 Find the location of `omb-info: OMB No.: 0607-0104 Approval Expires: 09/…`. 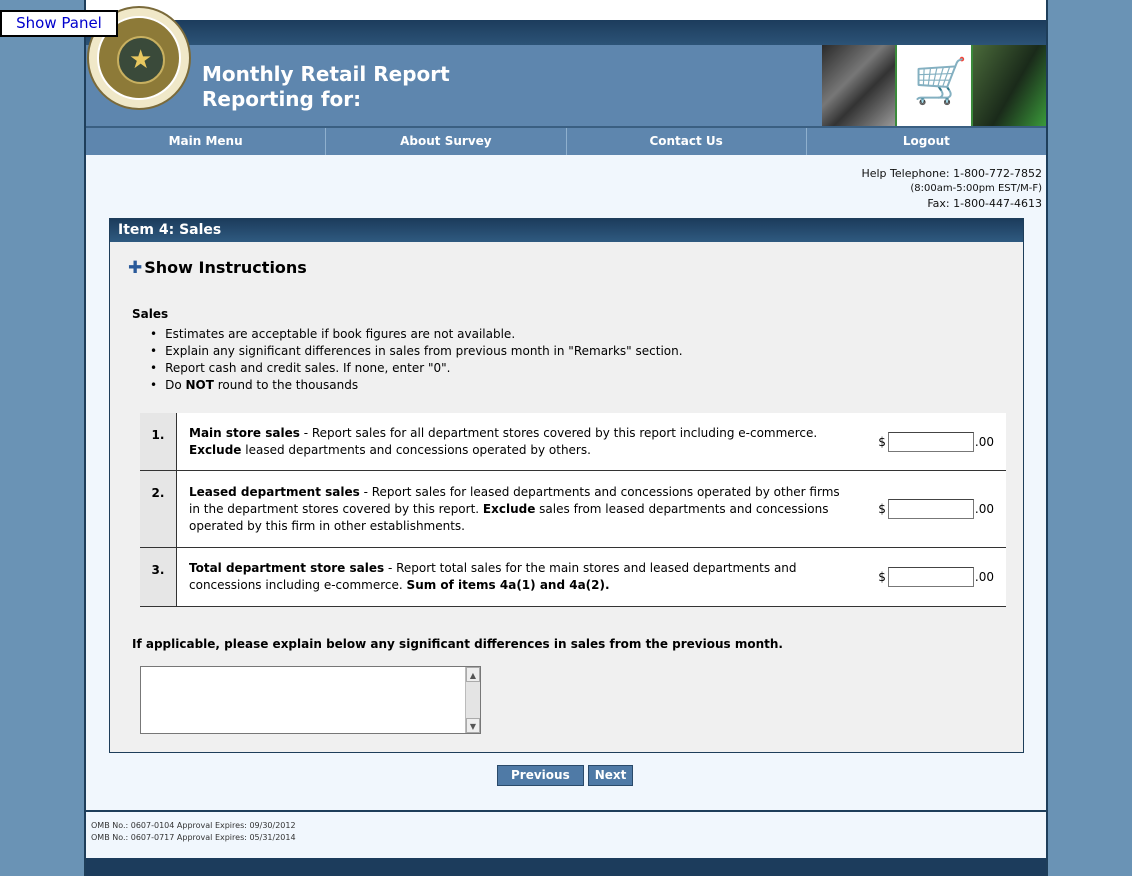

omb-info: OMB No.: 0607-0104 Approval Expires: 09/… is located at coordinates (566, 827).